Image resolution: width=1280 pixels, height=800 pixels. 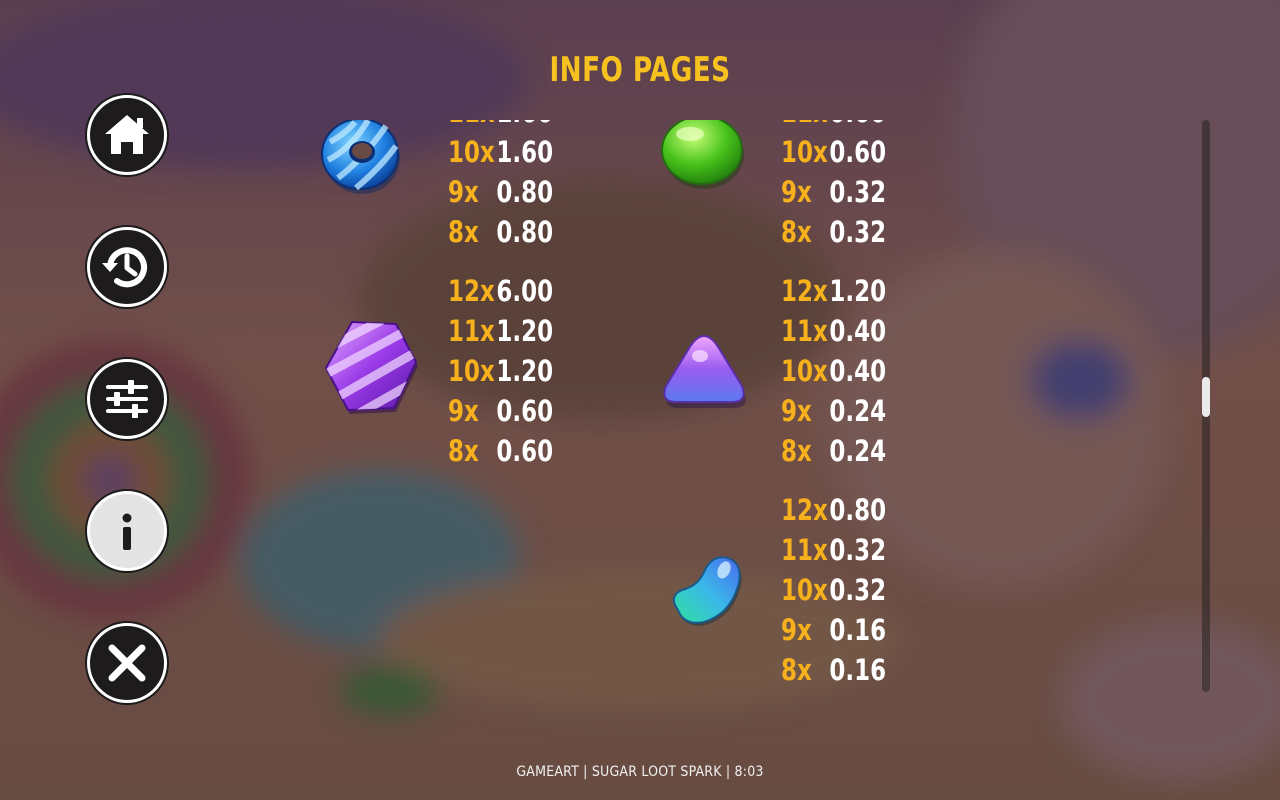 I want to click on purple-triangle-gum-symbol-icon, so click(x=704, y=371).